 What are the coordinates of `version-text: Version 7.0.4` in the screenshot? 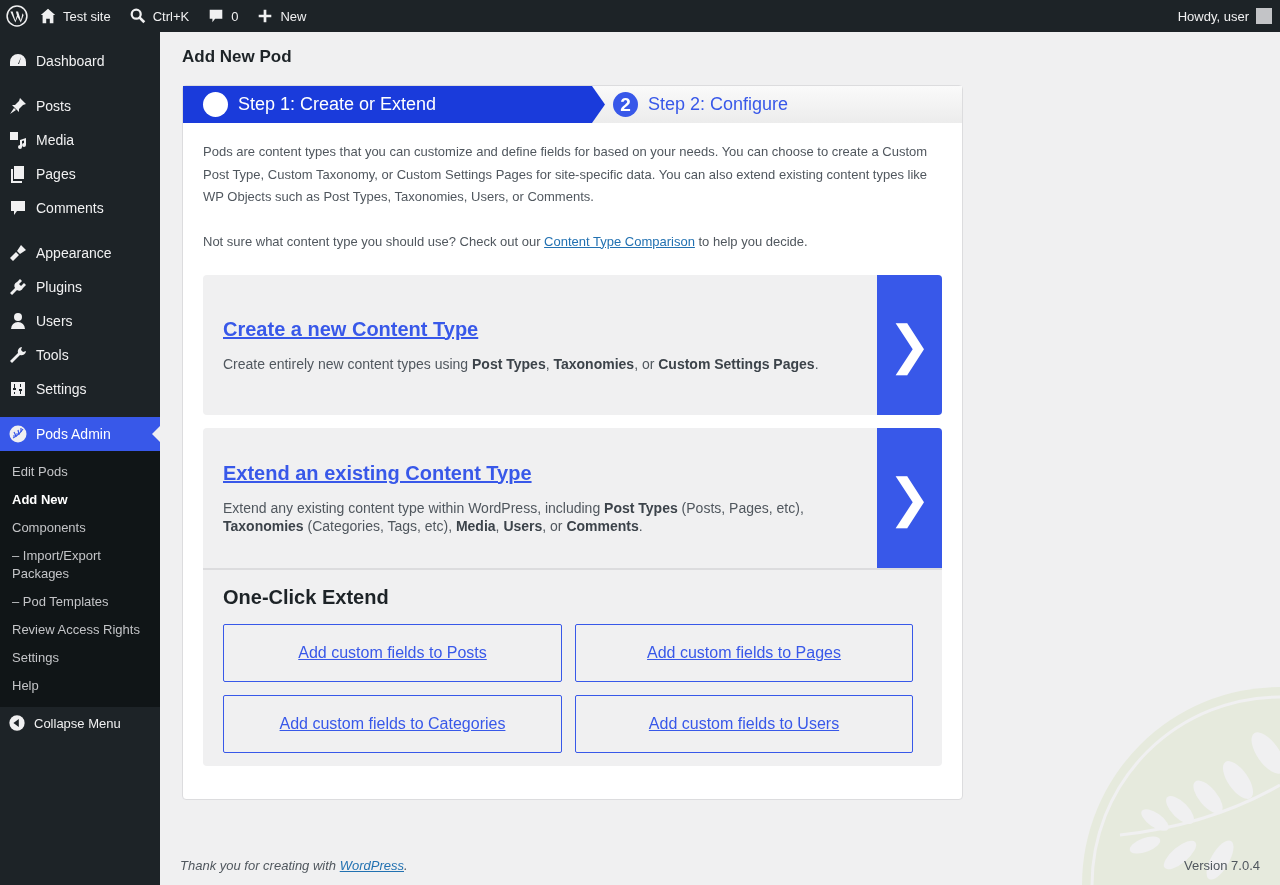 It's located at (1222, 865).